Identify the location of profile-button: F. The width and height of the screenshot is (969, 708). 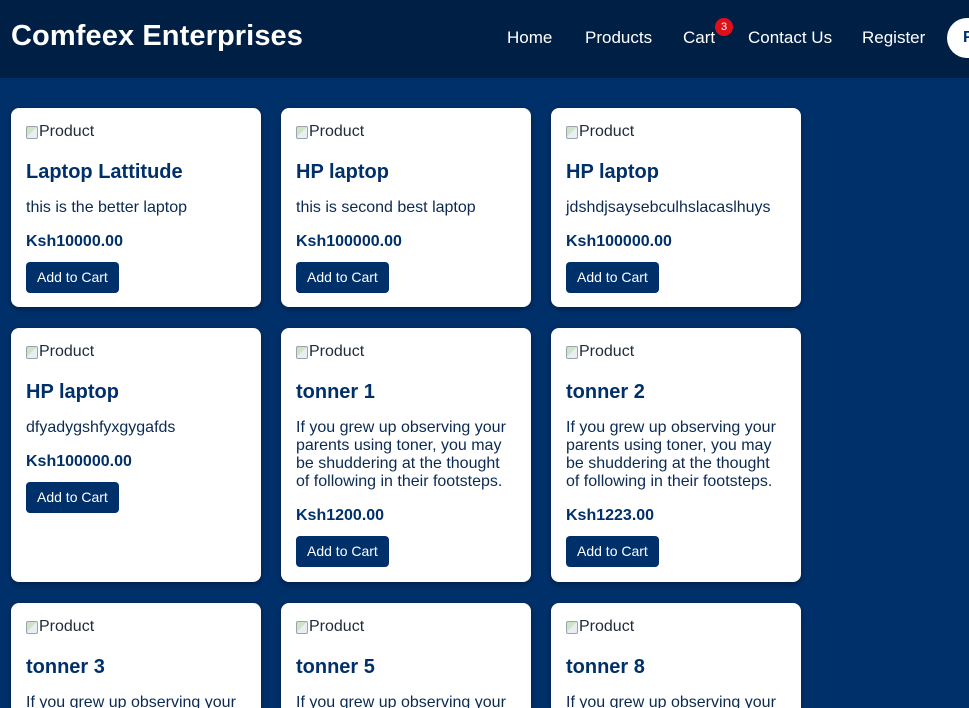
(958, 38).